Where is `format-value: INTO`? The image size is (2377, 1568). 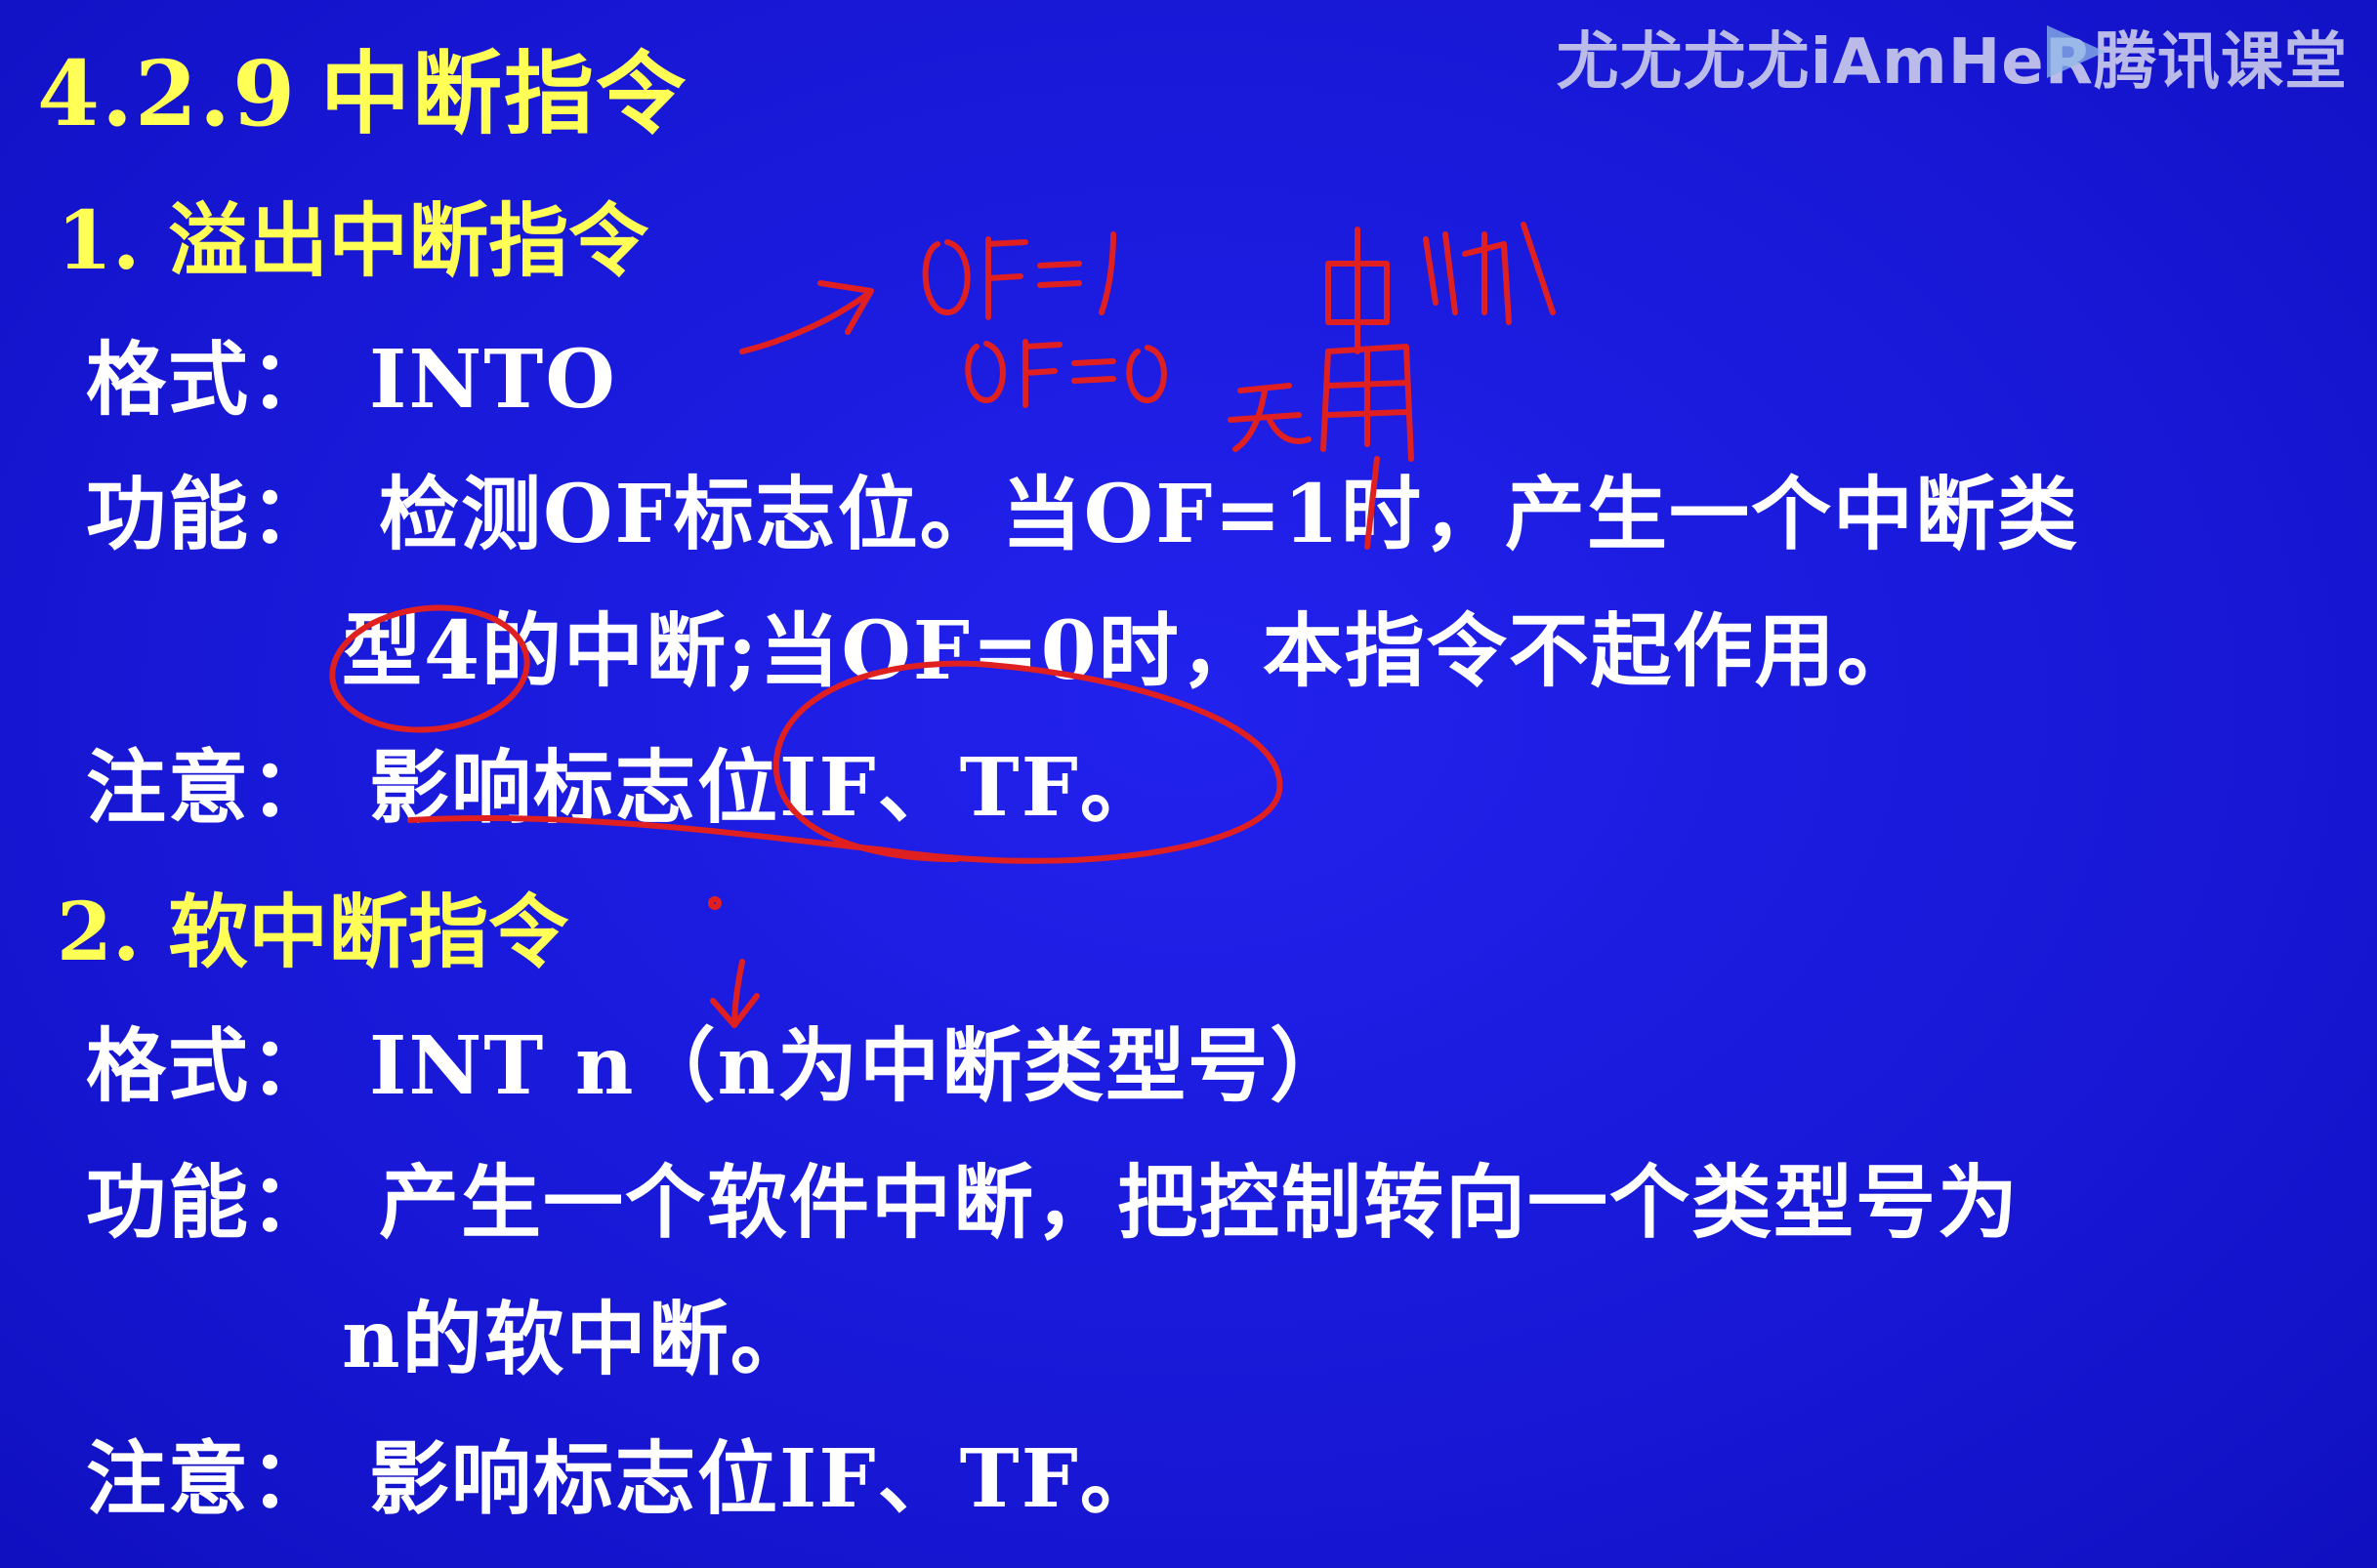 format-value: INTO is located at coordinates (493, 380).